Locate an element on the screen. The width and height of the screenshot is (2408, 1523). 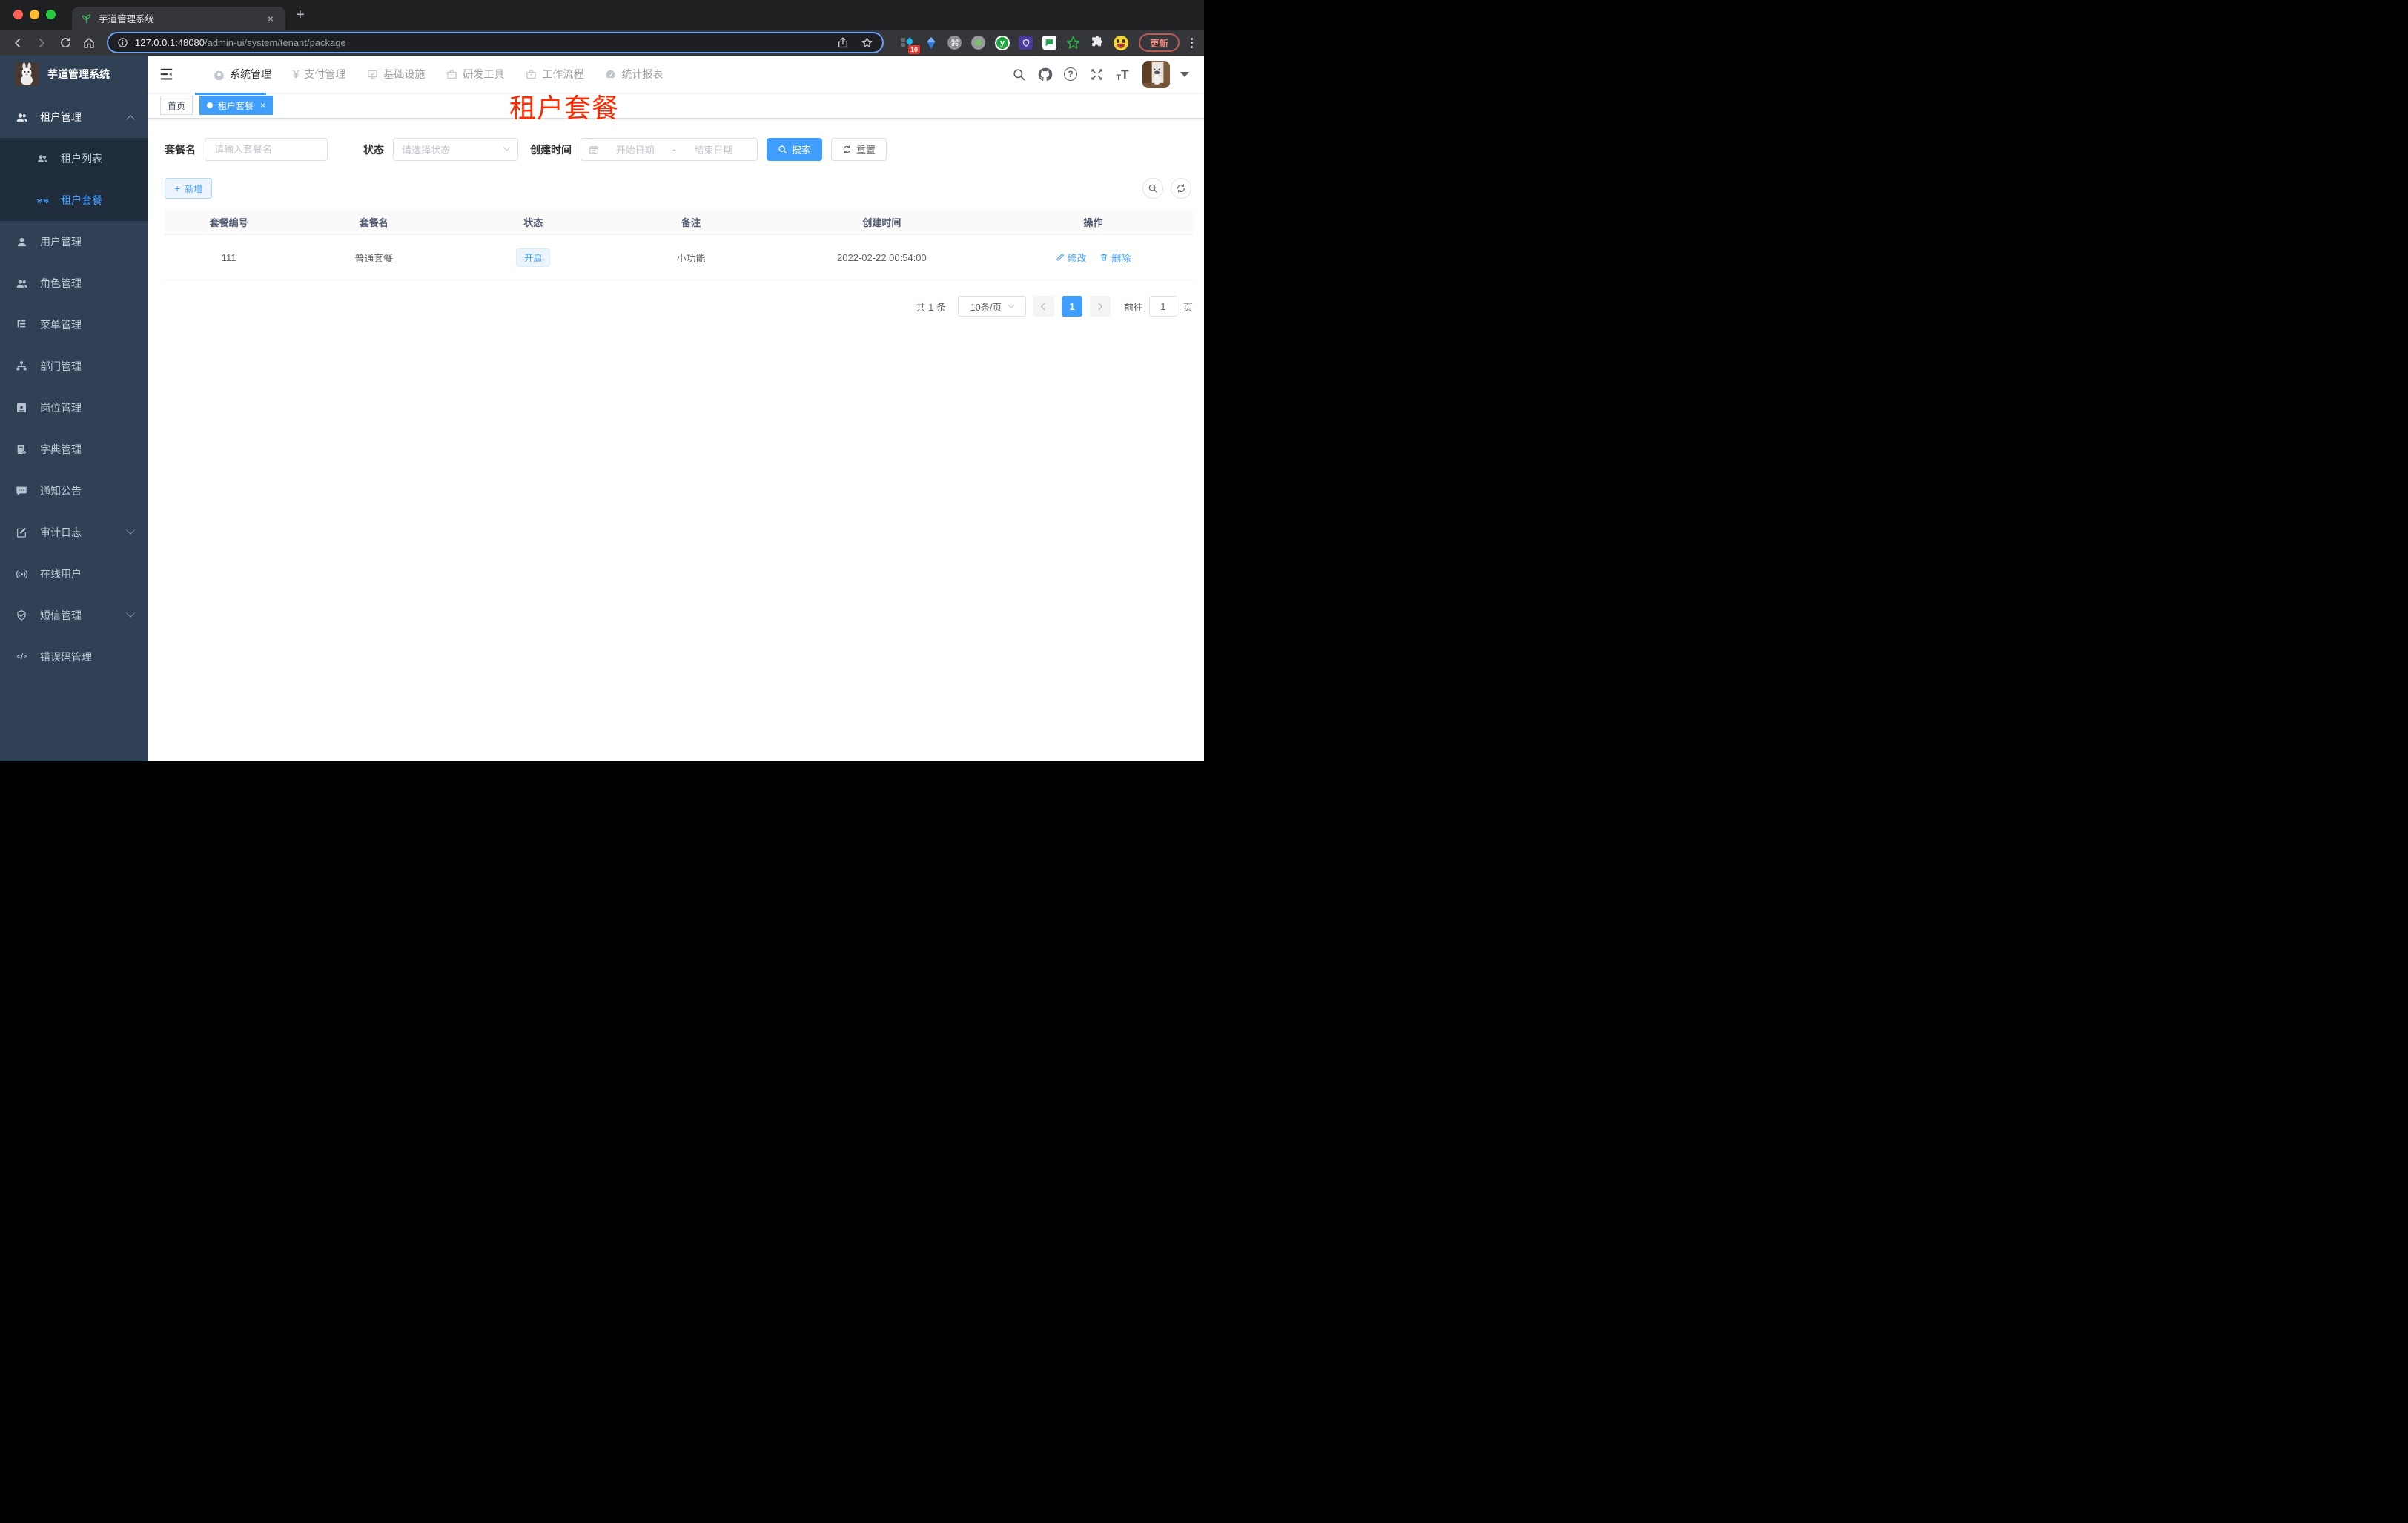
table-header-row: 套餐编号 套餐名 状态 备注 创建时间 操作 is located at coordinates (679, 222).